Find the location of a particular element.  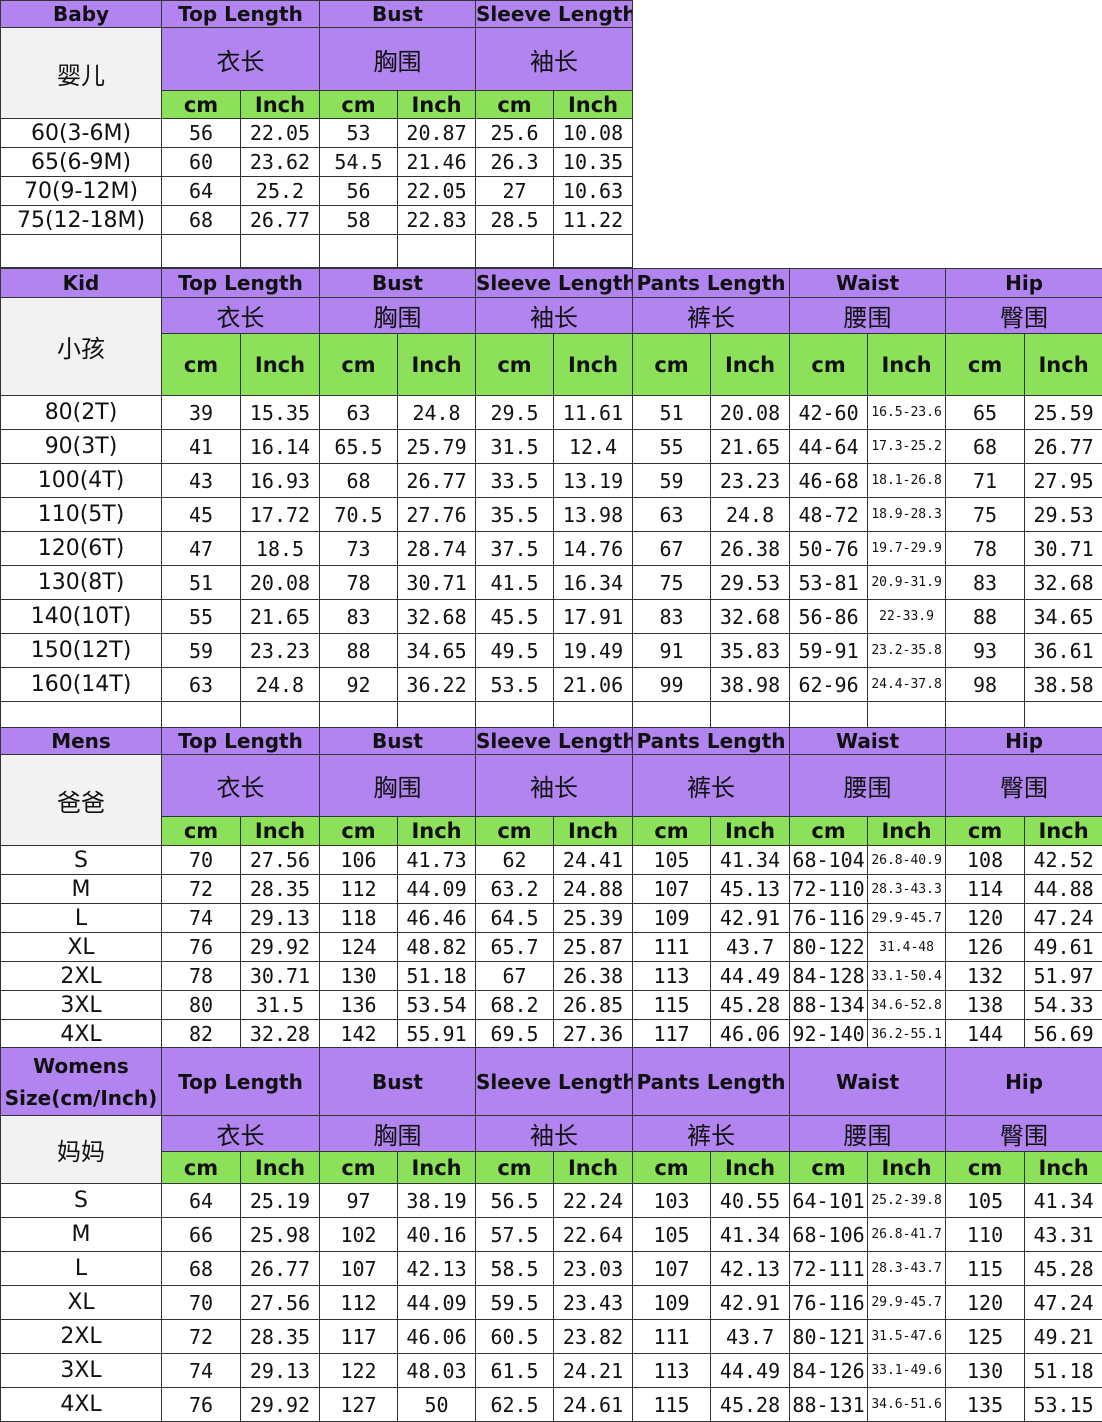

table-cell: 109 is located at coordinates (672, 1303).